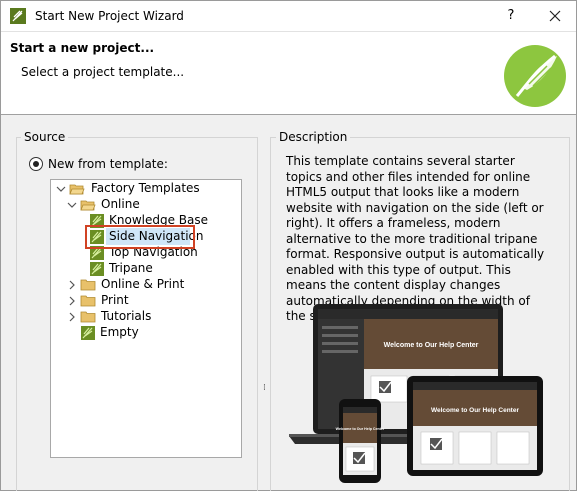 The image size is (577, 491). Describe the element at coordinates (140, 237) in the screenshot. I see `highlight-outline` at that location.